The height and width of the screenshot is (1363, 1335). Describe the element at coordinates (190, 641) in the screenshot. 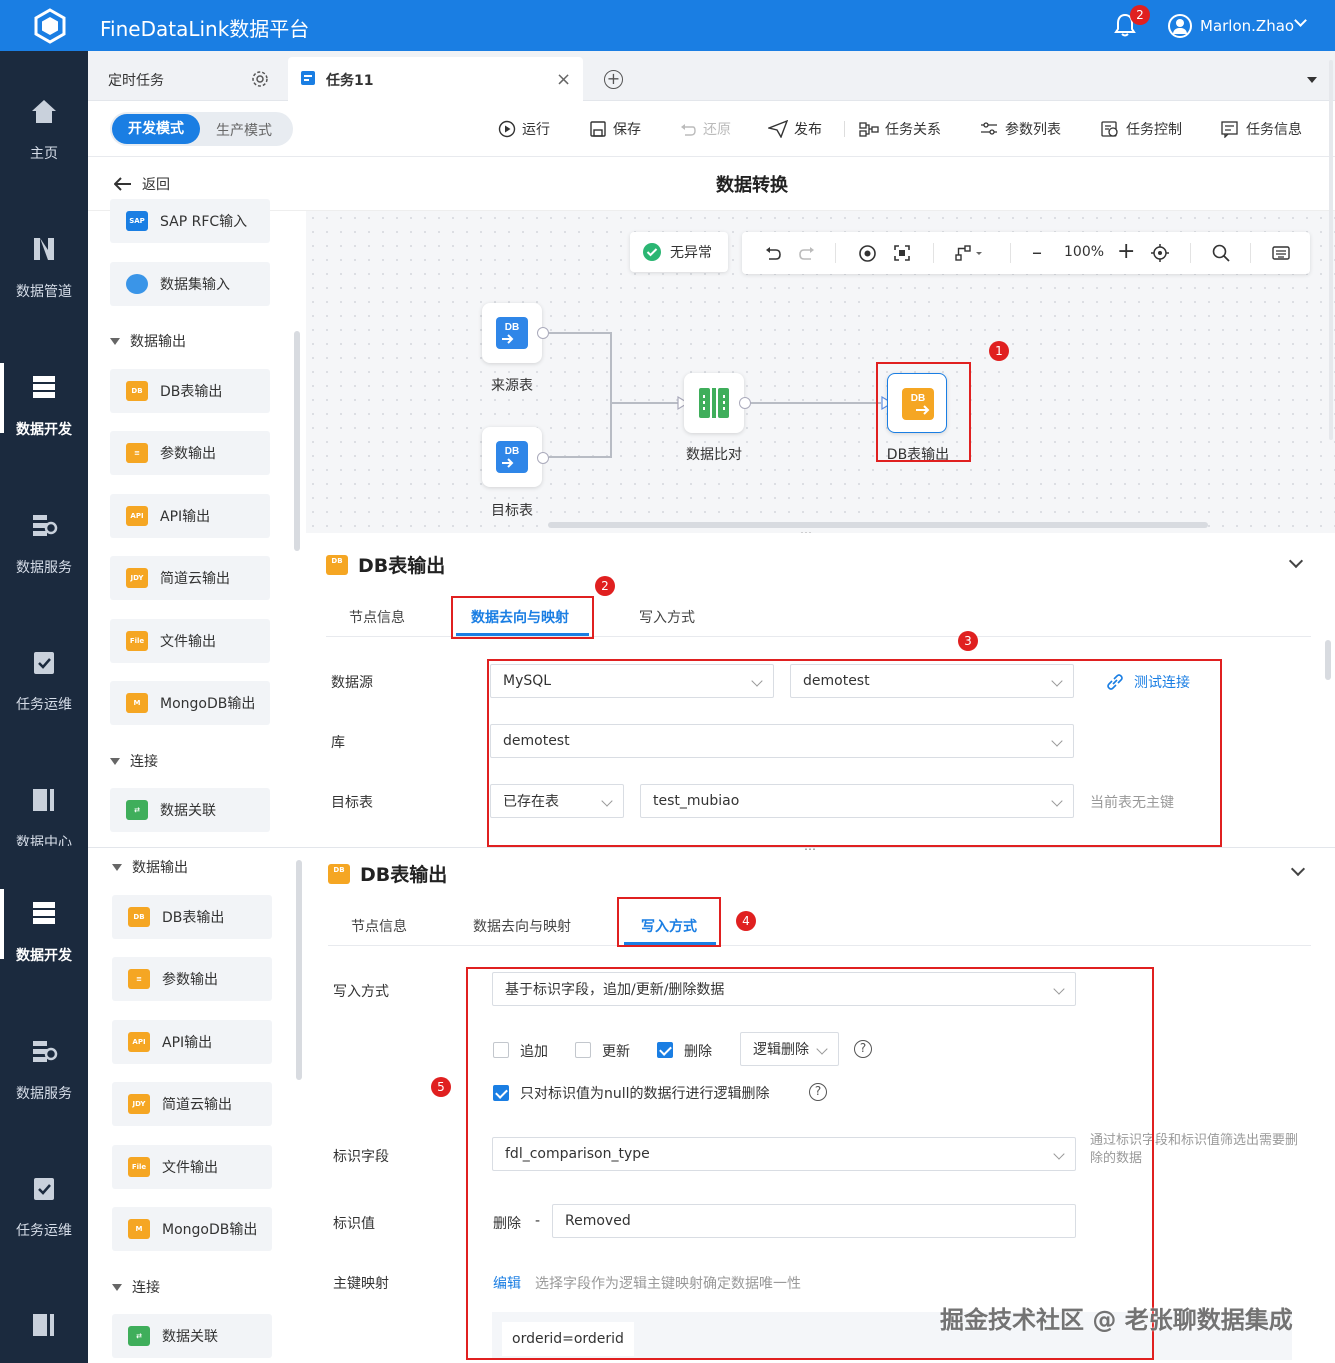

I see `component-file-output: File 文件输出` at that location.